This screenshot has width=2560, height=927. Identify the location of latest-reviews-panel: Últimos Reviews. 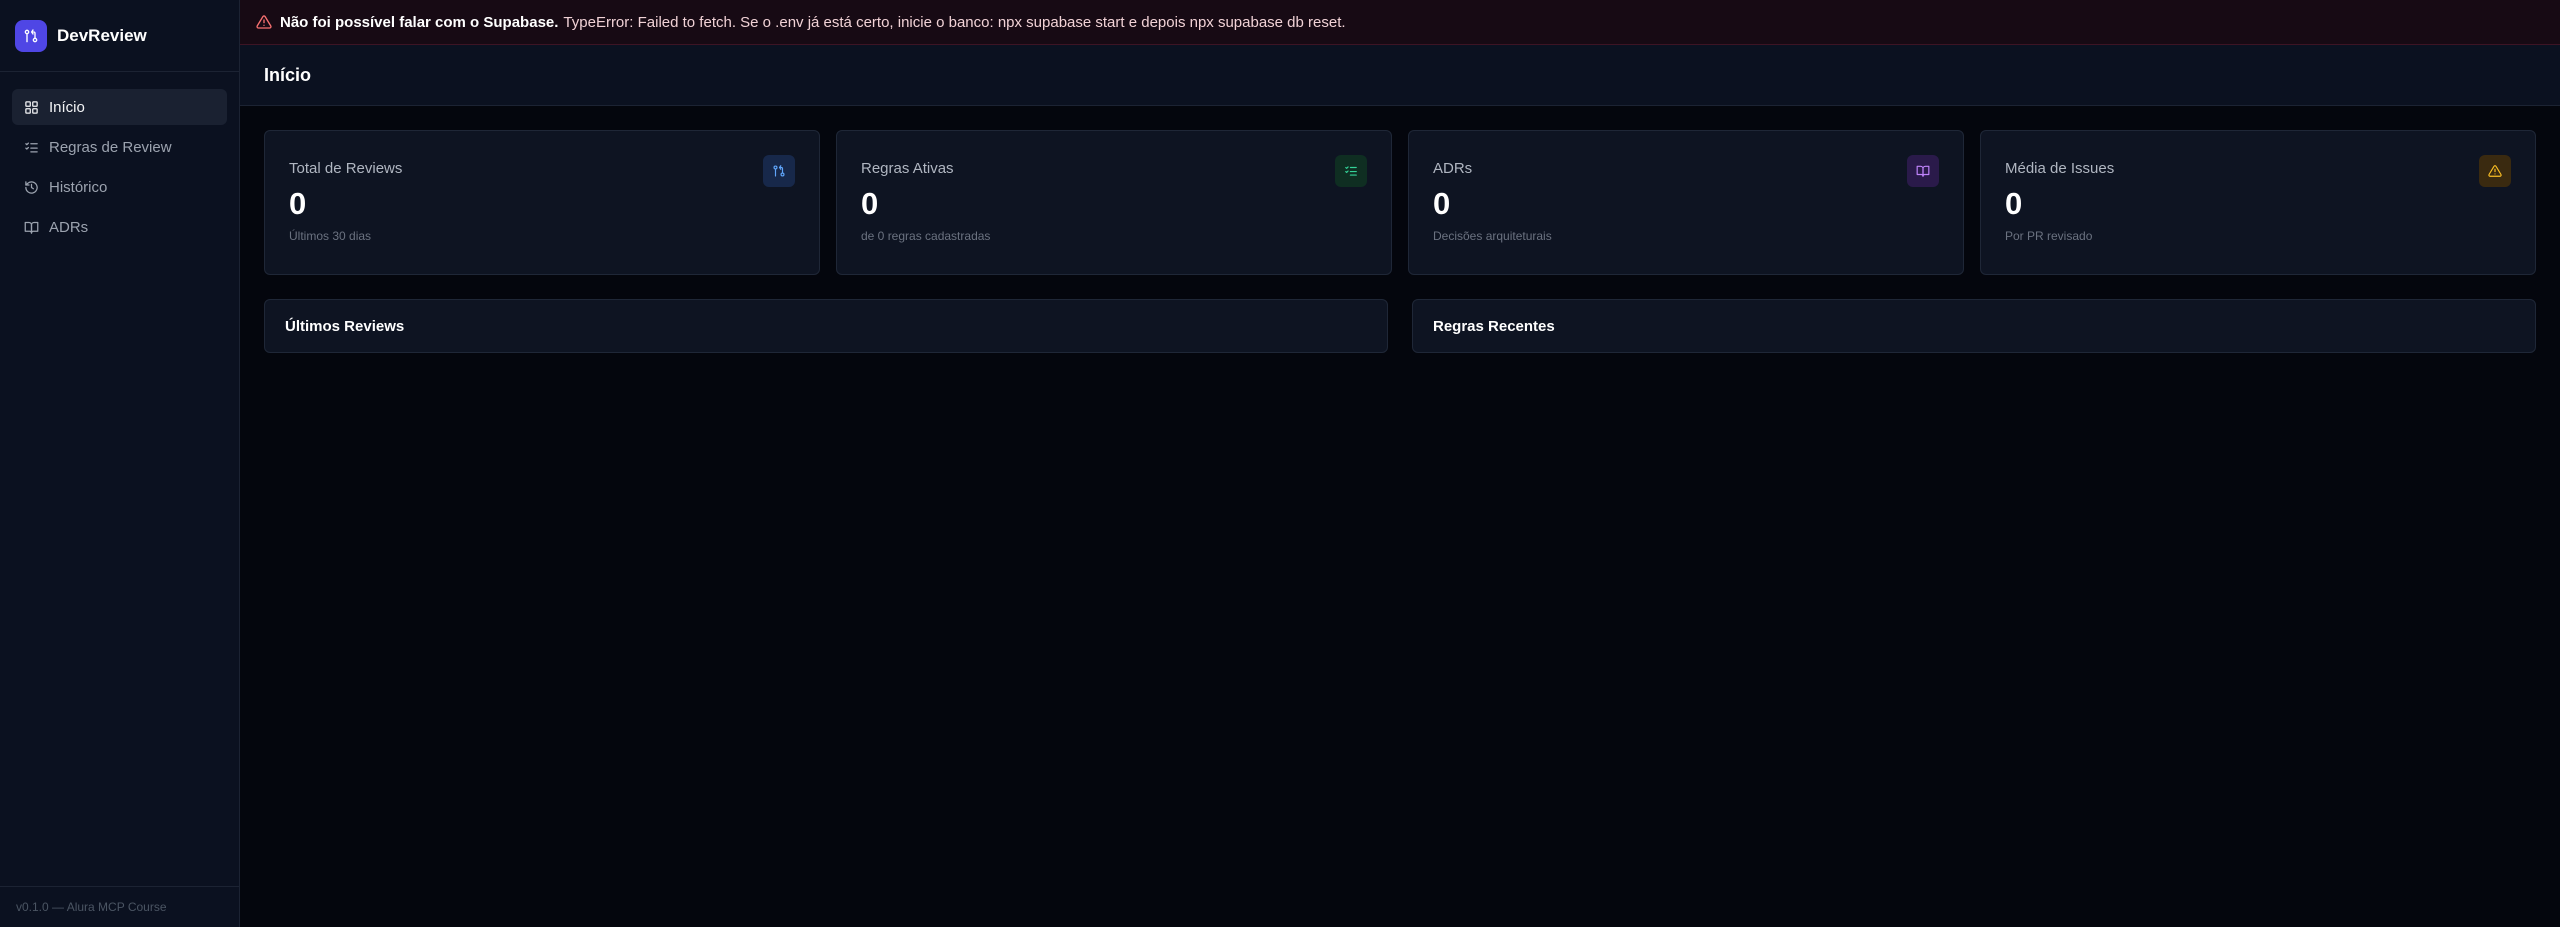
(826, 326).